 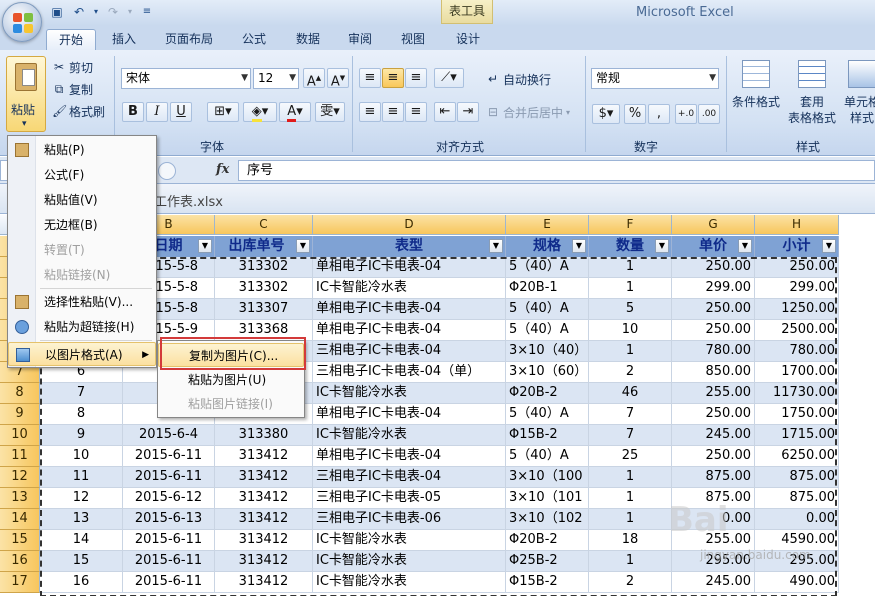 I want to click on table-cell: 25, so click(x=630, y=456).